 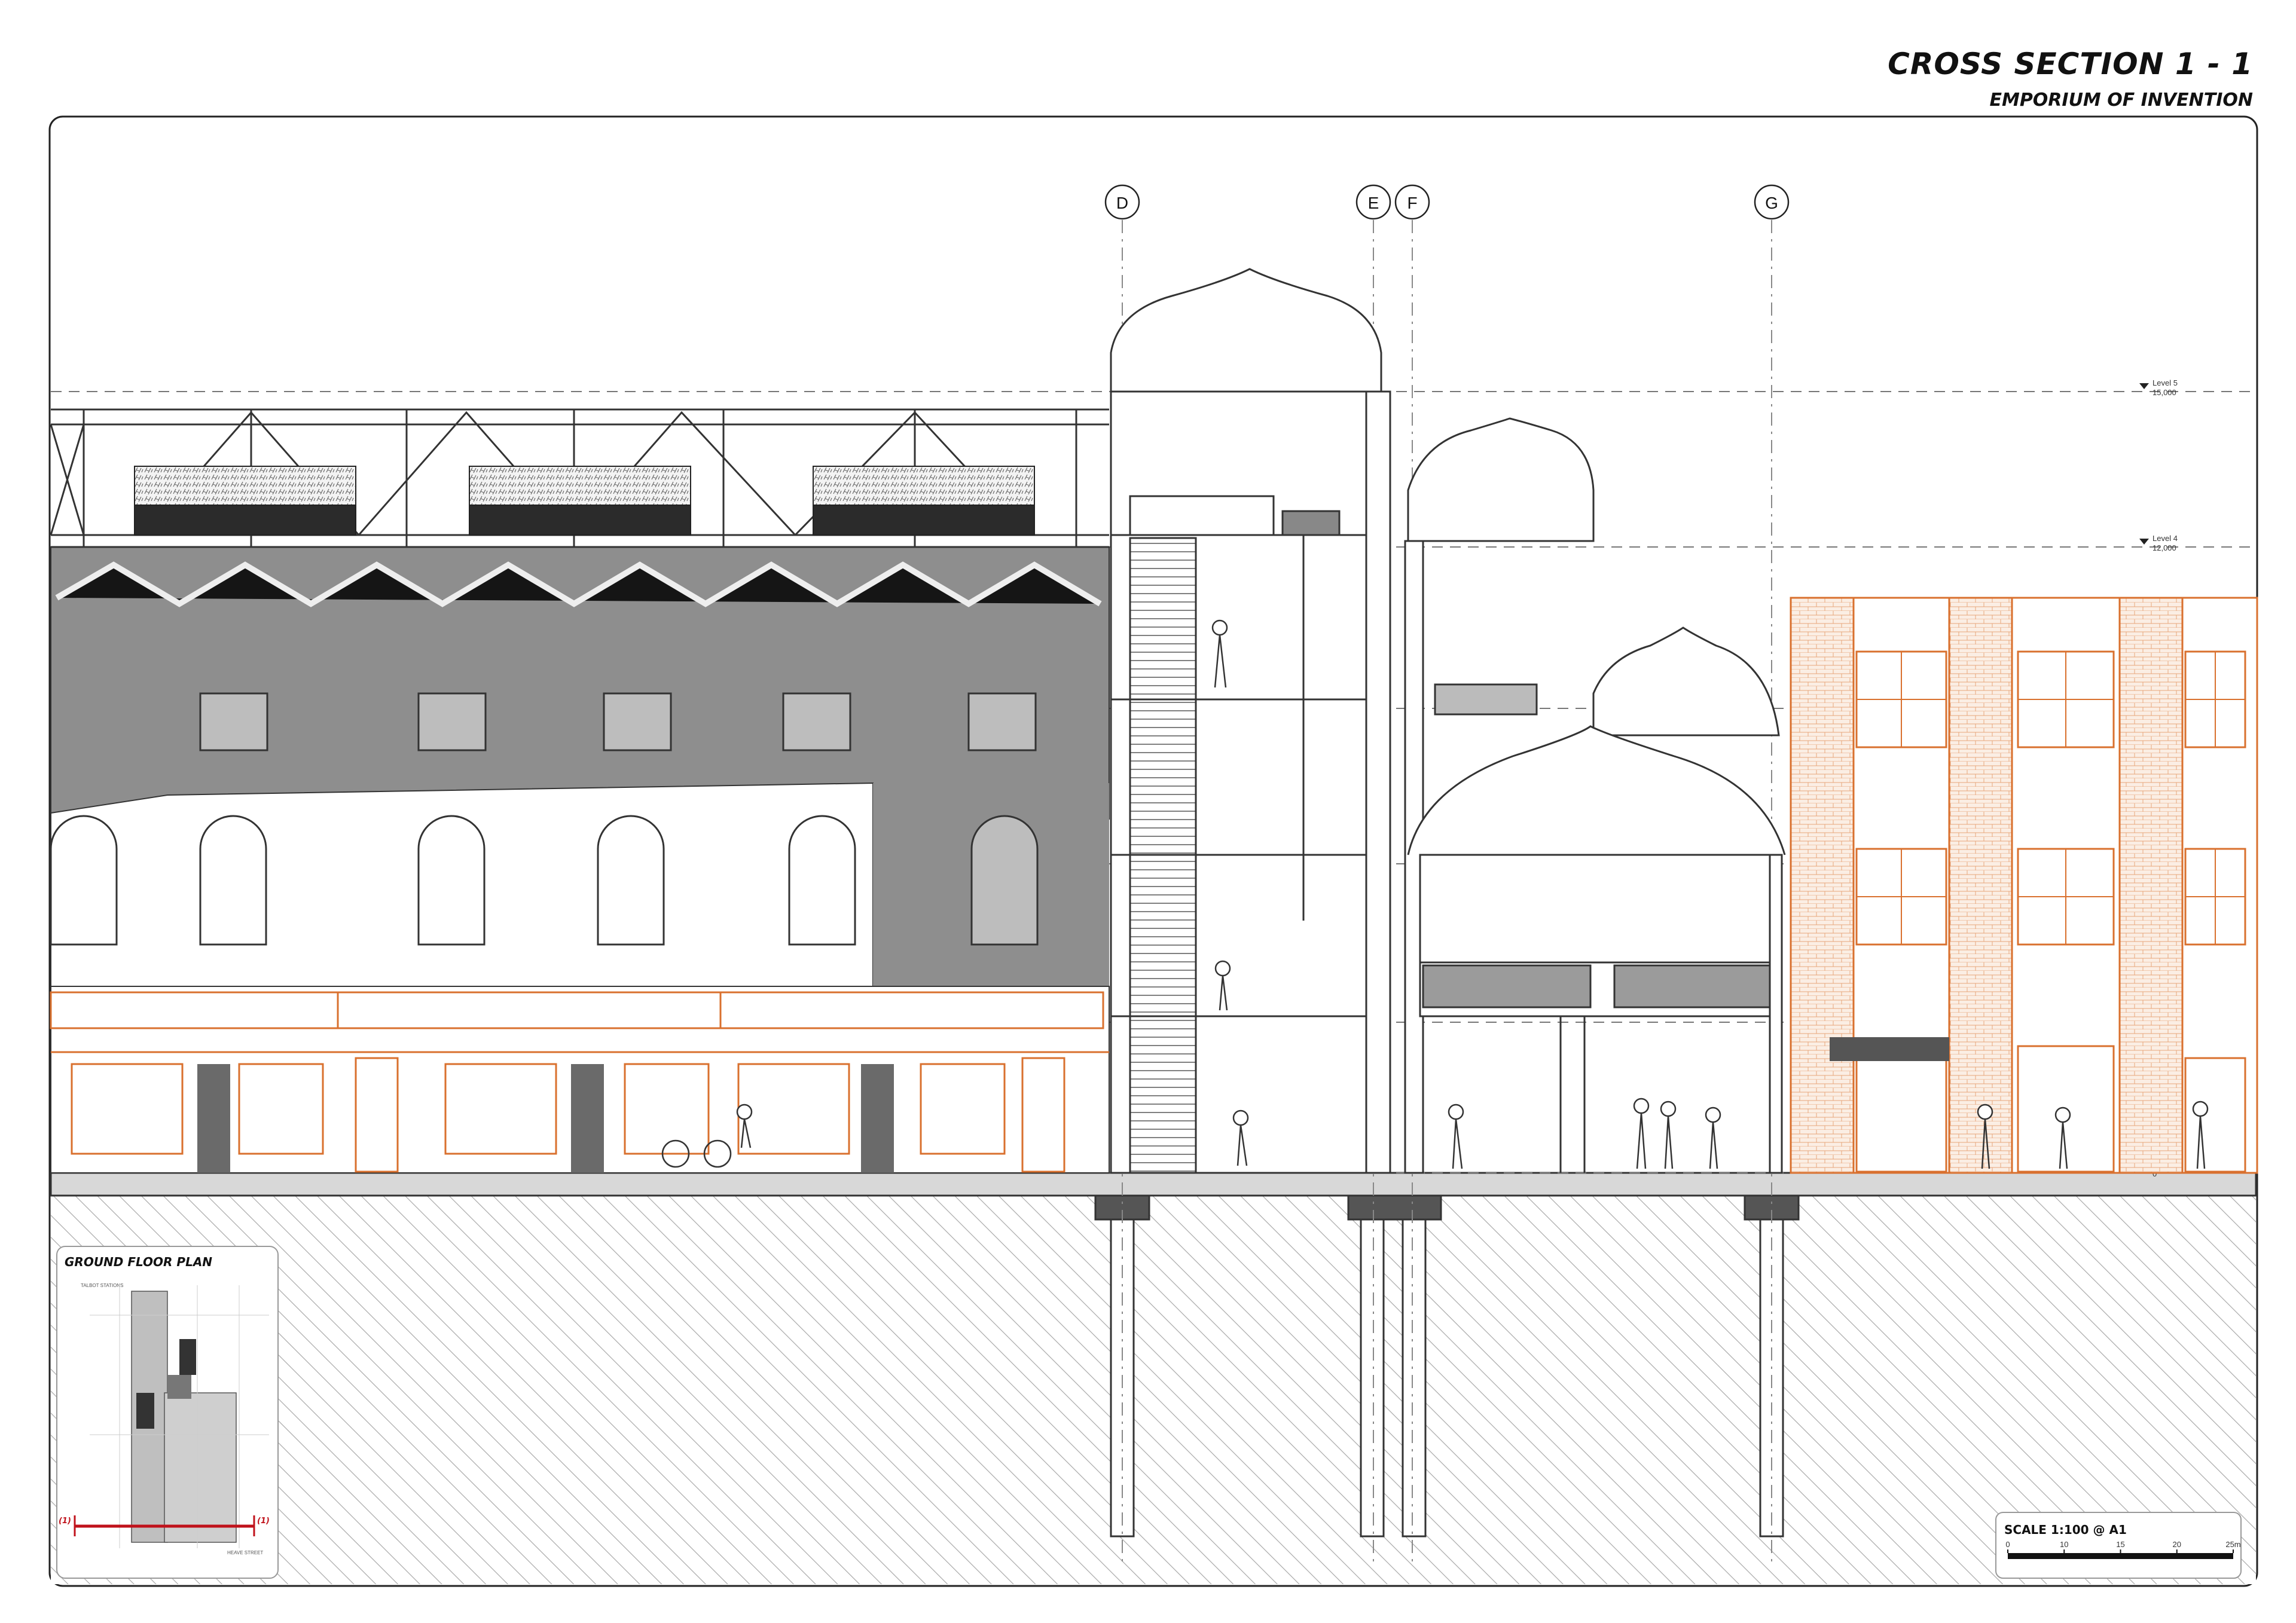 What do you see at coordinates (2024, 886) in the screenshot?
I see `brick-building` at bounding box center [2024, 886].